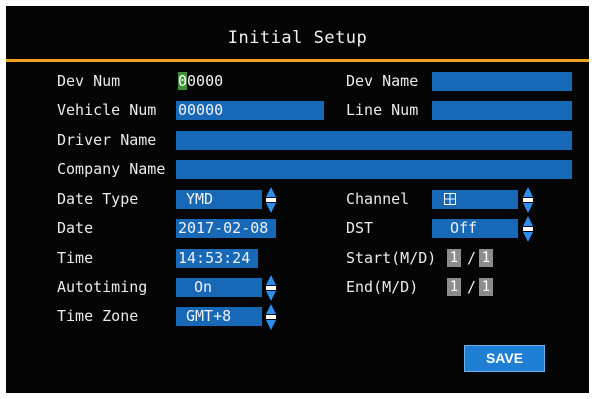  Describe the element at coordinates (226, 228) in the screenshot. I see `date-field: 2017-02-08` at that location.